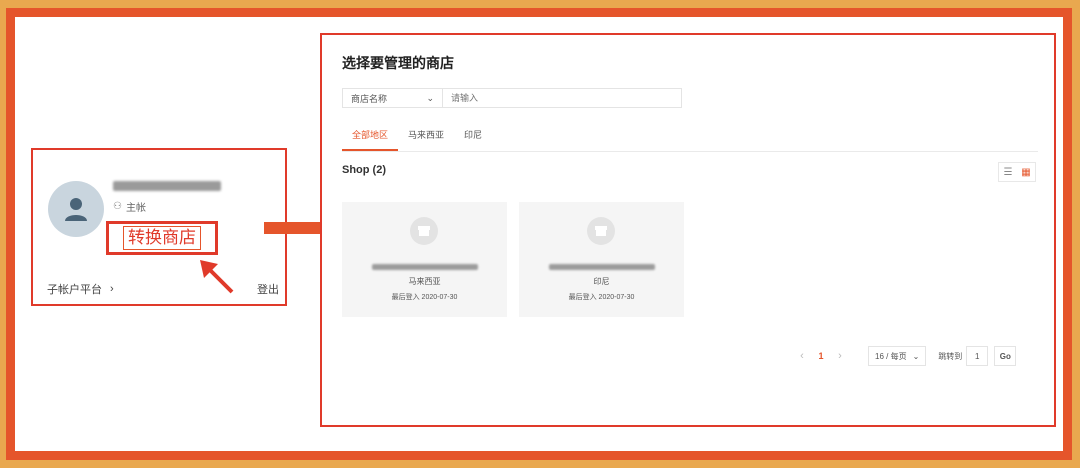  Describe the element at coordinates (217, 277) in the screenshot. I see `arrow-up-left-icon` at that location.